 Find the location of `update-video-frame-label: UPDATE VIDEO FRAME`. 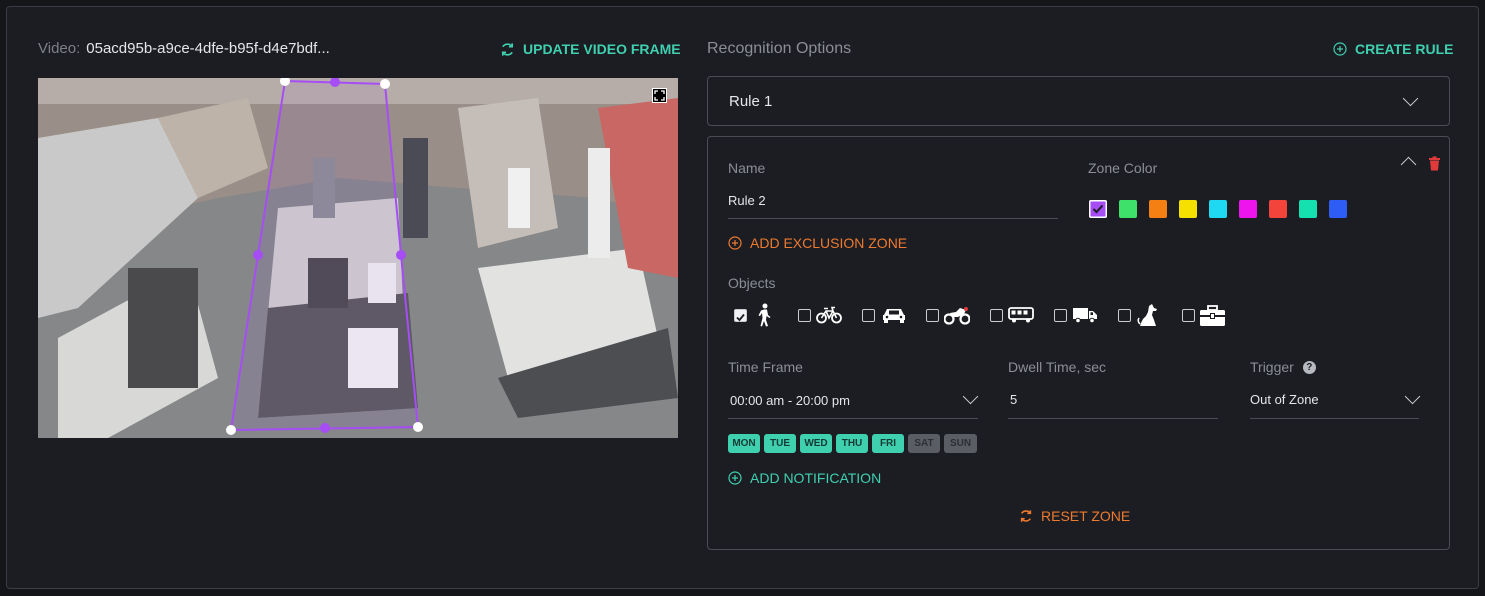

update-video-frame-label: UPDATE VIDEO FRAME is located at coordinates (602, 49).